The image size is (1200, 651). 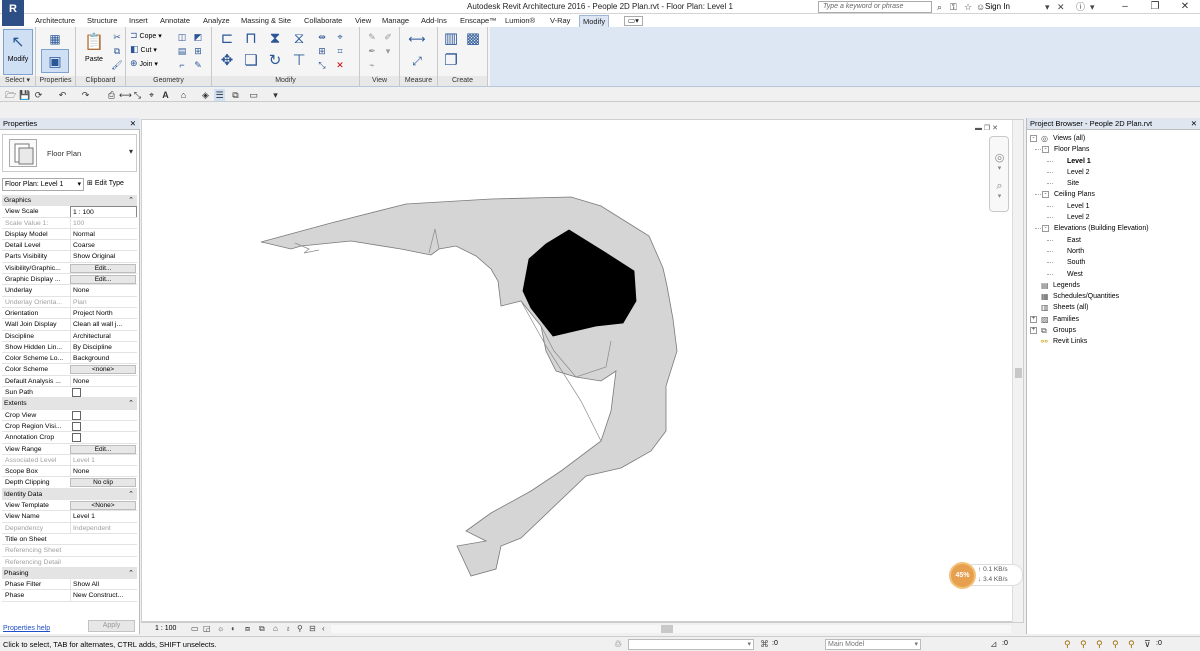 What do you see at coordinates (182, 65) in the screenshot?
I see `beam-join-icon: ⌐` at bounding box center [182, 65].